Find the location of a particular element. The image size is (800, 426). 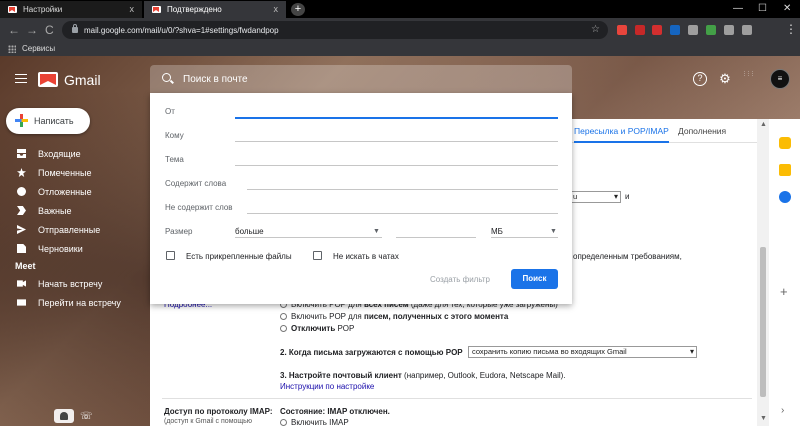

pop-option-disable: Отключить POP is located at coordinates (317, 328).